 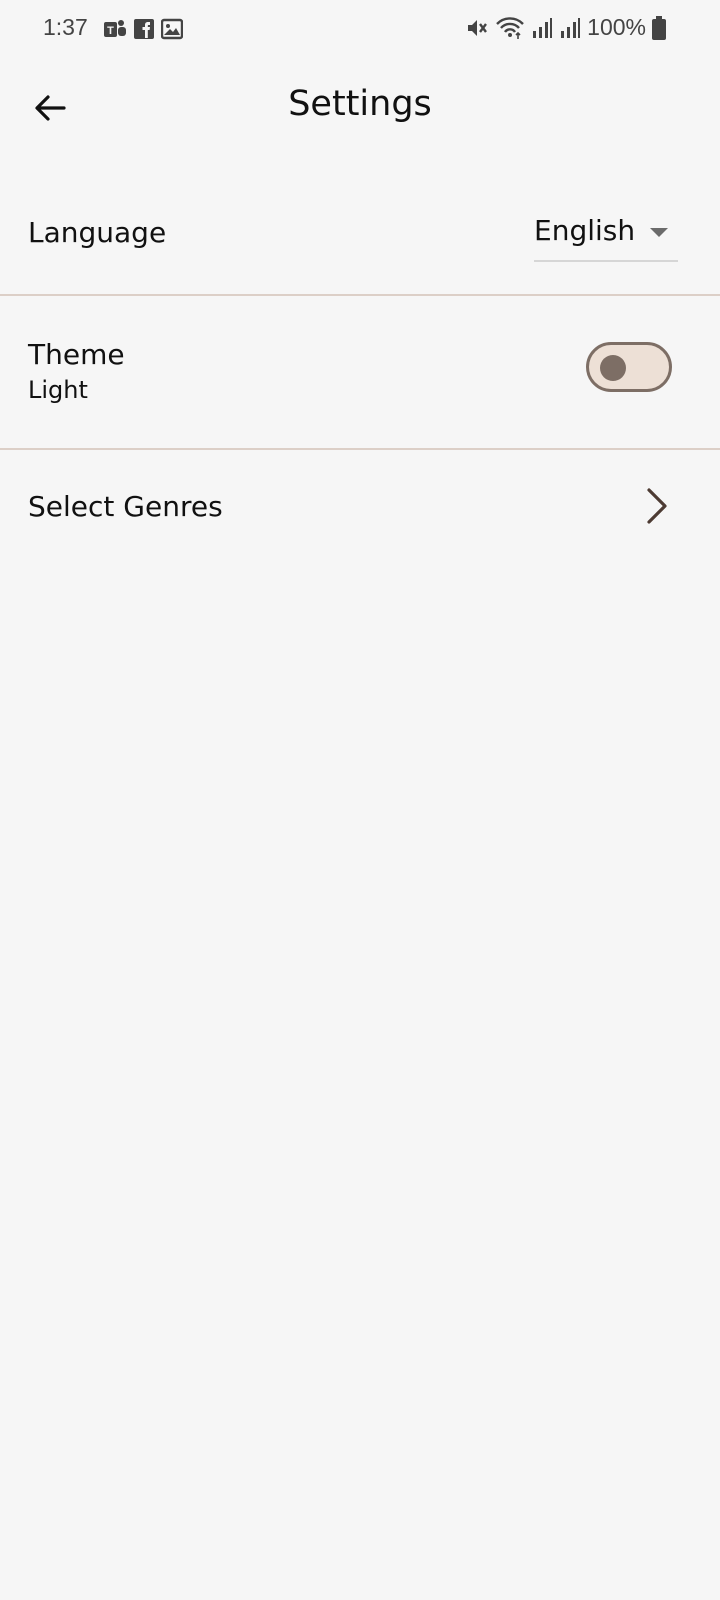 I want to click on language-setting-row: Language English, so click(x=360, y=235).